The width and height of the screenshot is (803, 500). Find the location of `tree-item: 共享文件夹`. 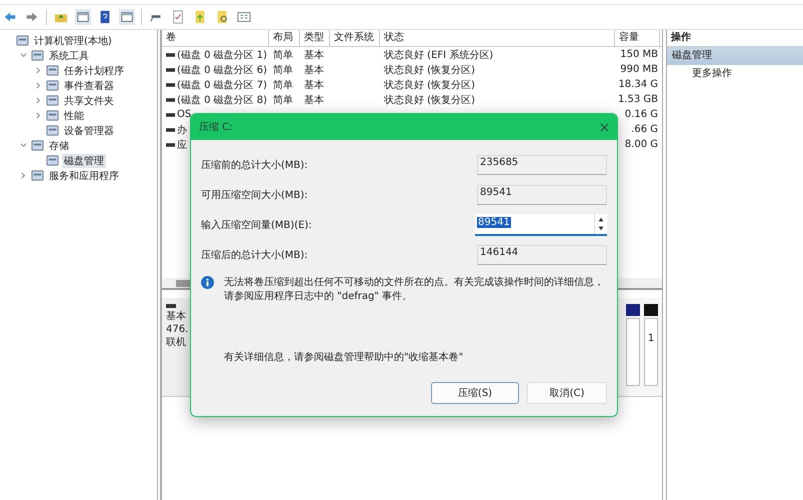

tree-item: 共享文件夹 is located at coordinates (89, 101).